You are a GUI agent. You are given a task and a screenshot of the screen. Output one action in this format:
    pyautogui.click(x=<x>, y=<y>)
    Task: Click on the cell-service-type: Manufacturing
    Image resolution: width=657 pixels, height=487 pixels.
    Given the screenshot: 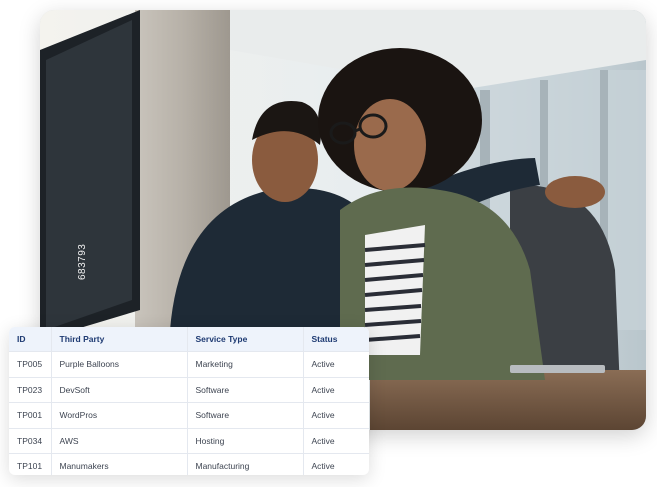 What is the action you would take?
    pyautogui.click(x=245, y=464)
    